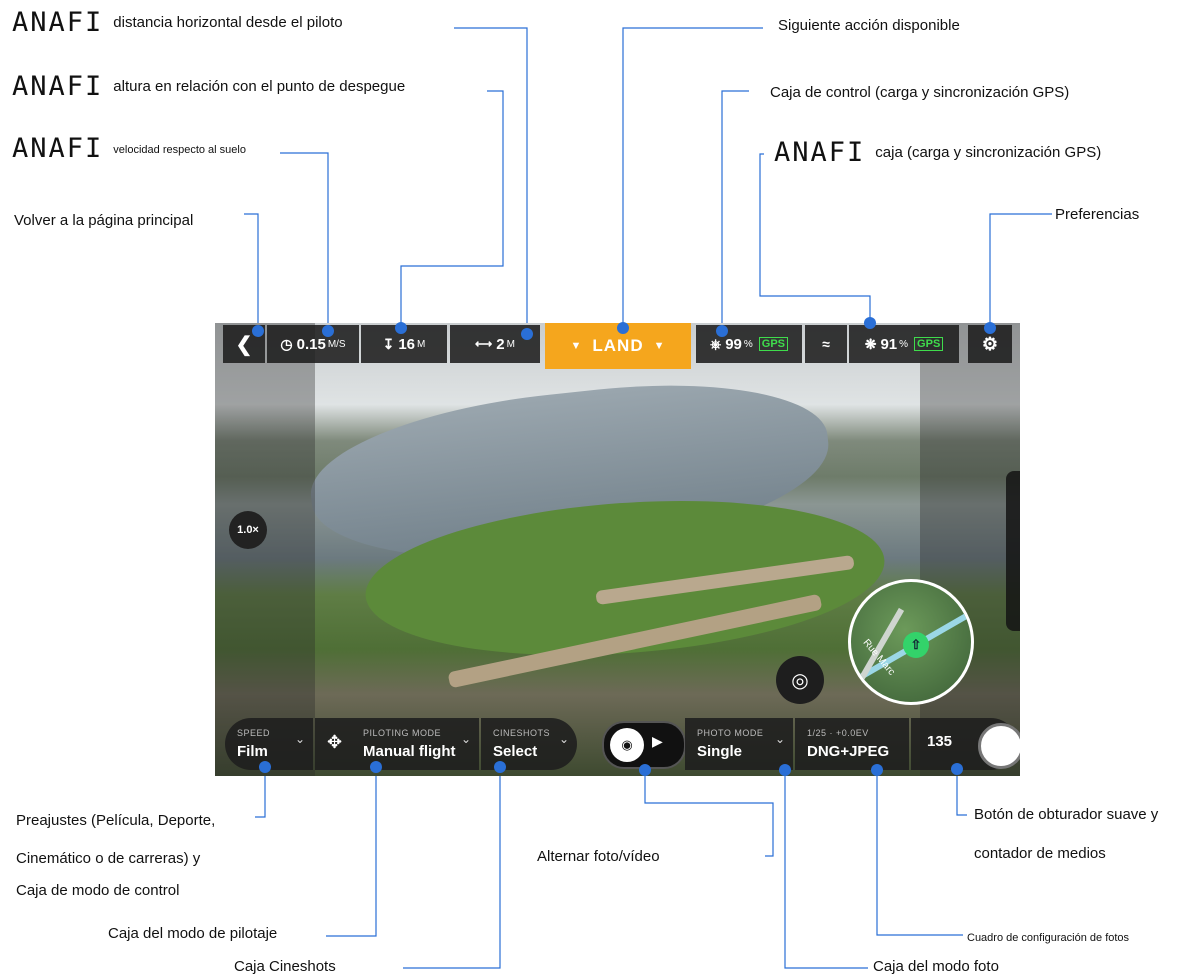  I want to click on annotation-photo-video-toggle: Alternar foto/vídeo, so click(598, 856).